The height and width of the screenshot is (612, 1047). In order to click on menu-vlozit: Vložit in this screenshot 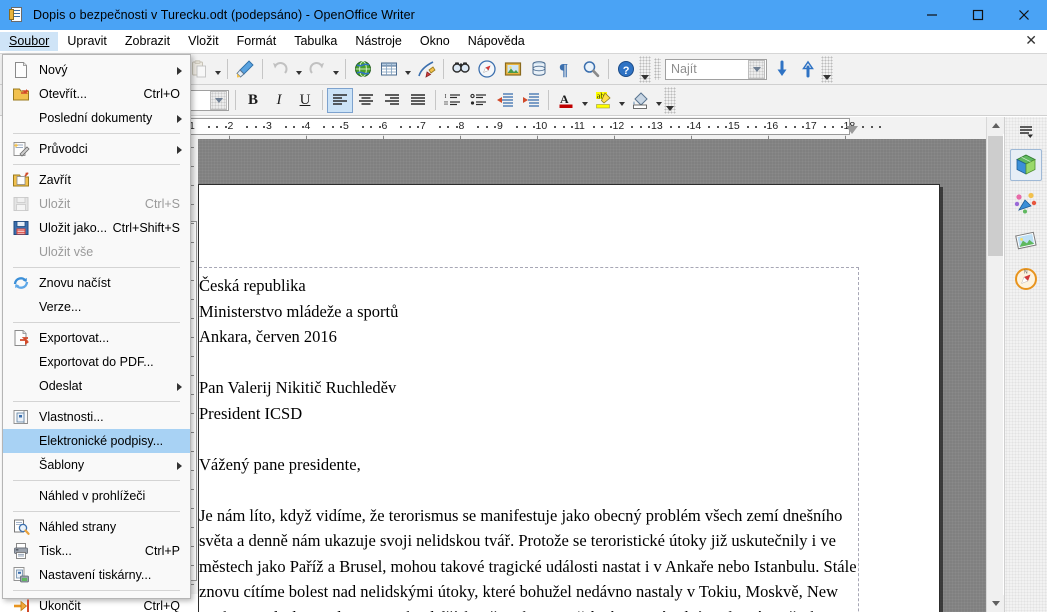, I will do `click(203, 41)`.